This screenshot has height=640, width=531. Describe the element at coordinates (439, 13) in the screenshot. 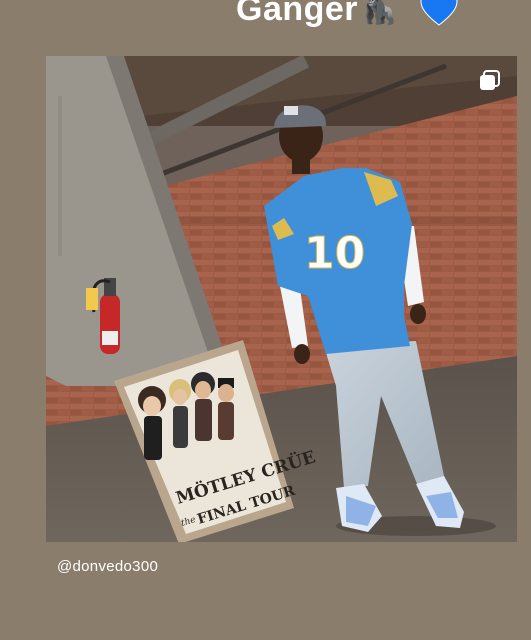

I see `blue-heart-icon` at that location.